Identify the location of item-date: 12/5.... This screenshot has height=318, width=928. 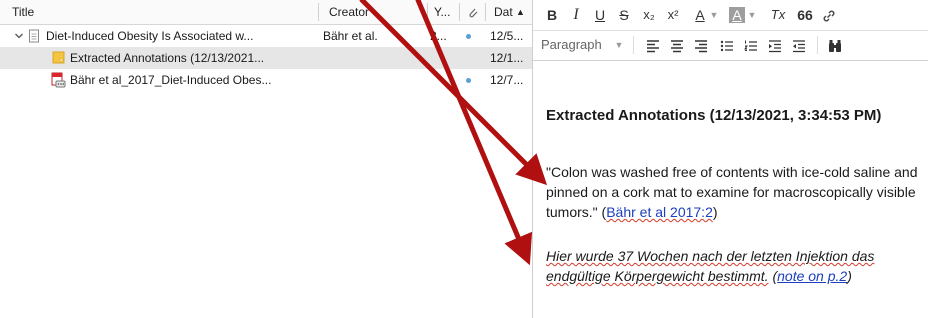
(507, 36).